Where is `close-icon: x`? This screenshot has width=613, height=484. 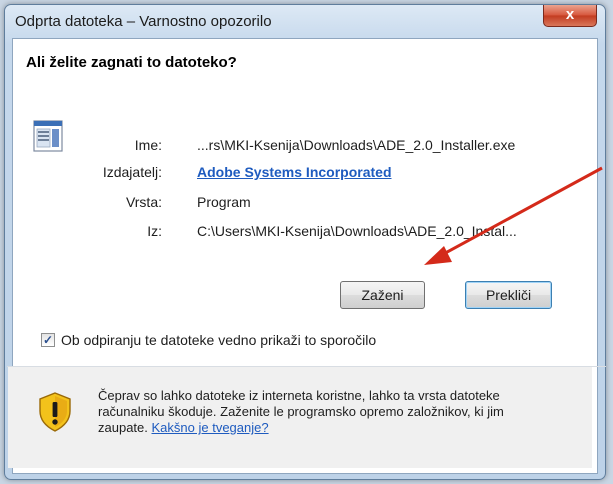 close-icon: x is located at coordinates (570, 14).